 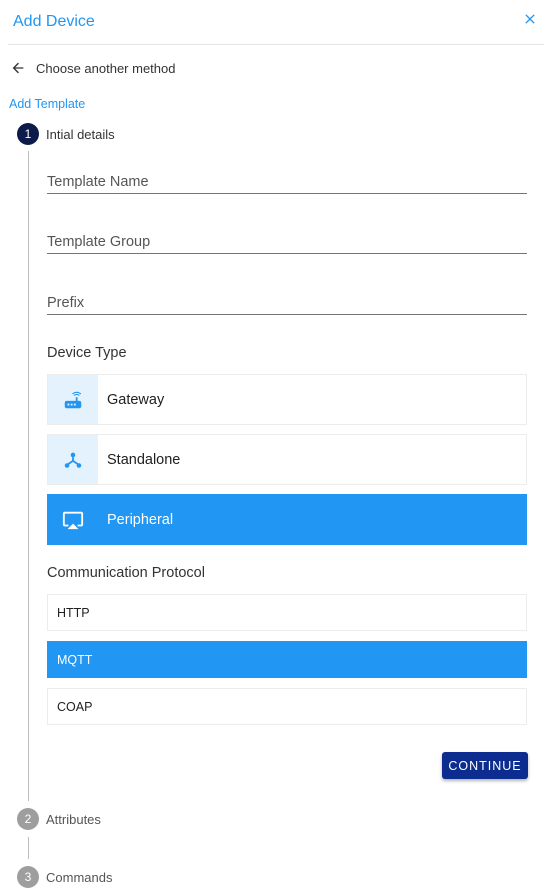 I want to click on template-group-field, so click(x=287, y=239).